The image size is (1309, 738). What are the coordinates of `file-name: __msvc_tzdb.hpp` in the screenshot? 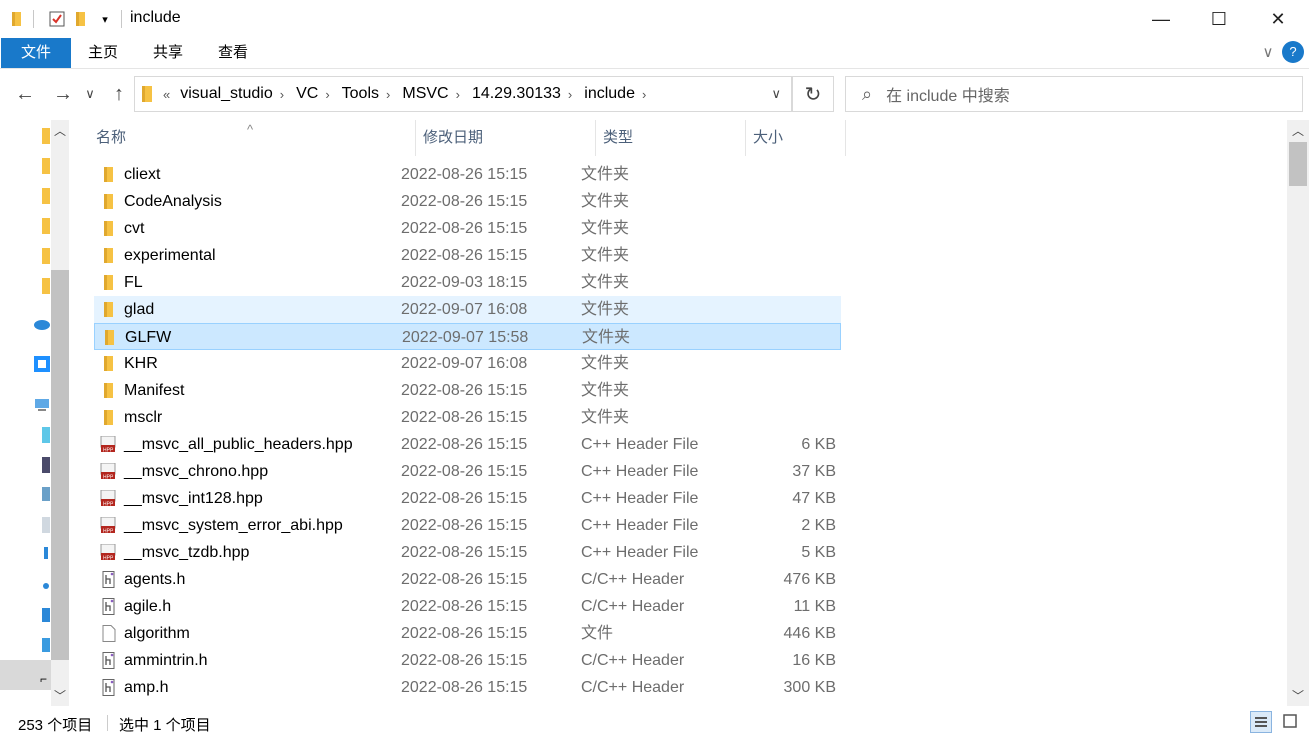 It's located at (187, 552).